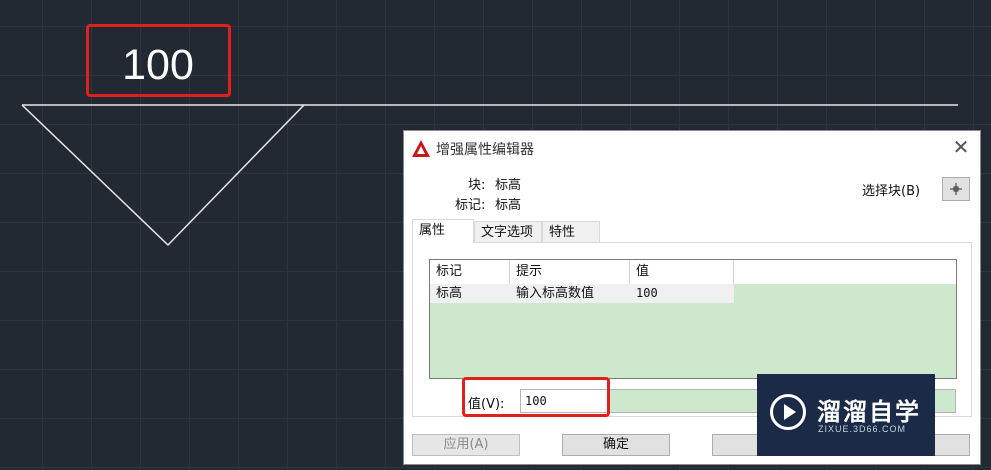 The image size is (991, 470). I want to click on column-header-filler, so click(845, 272).